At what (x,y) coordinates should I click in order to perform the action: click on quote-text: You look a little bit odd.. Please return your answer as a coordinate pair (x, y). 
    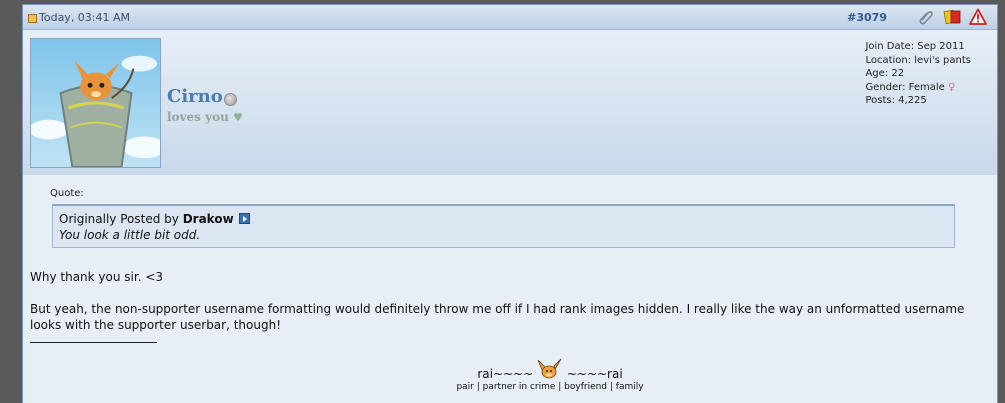
    Looking at the image, I should click on (130, 235).